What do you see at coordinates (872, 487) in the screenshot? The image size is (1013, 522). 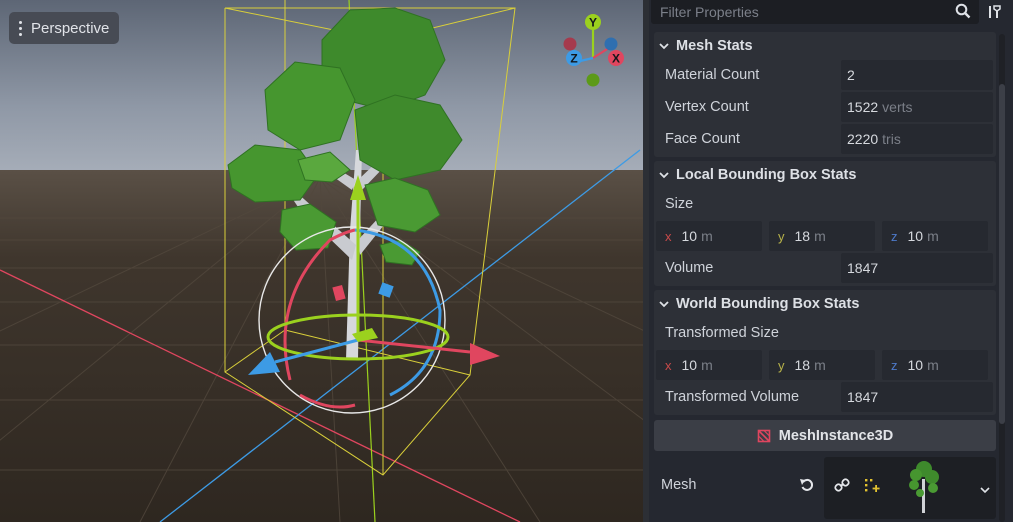 I see `make-unique-icon` at bounding box center [872, 487].